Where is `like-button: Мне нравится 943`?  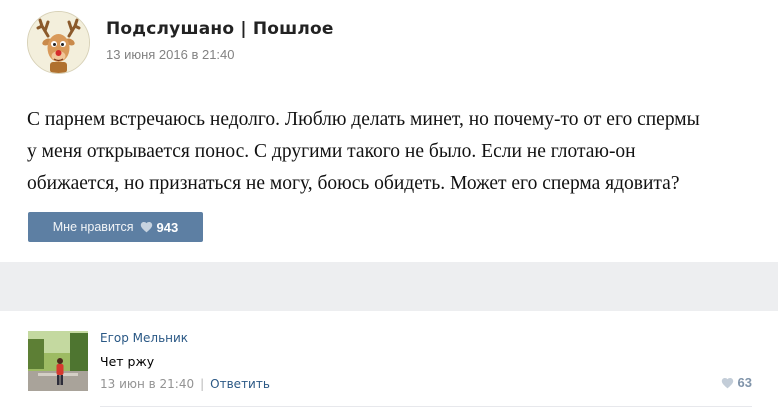
like-button: Мне нравится 943 is located at coordinates (115, 227).